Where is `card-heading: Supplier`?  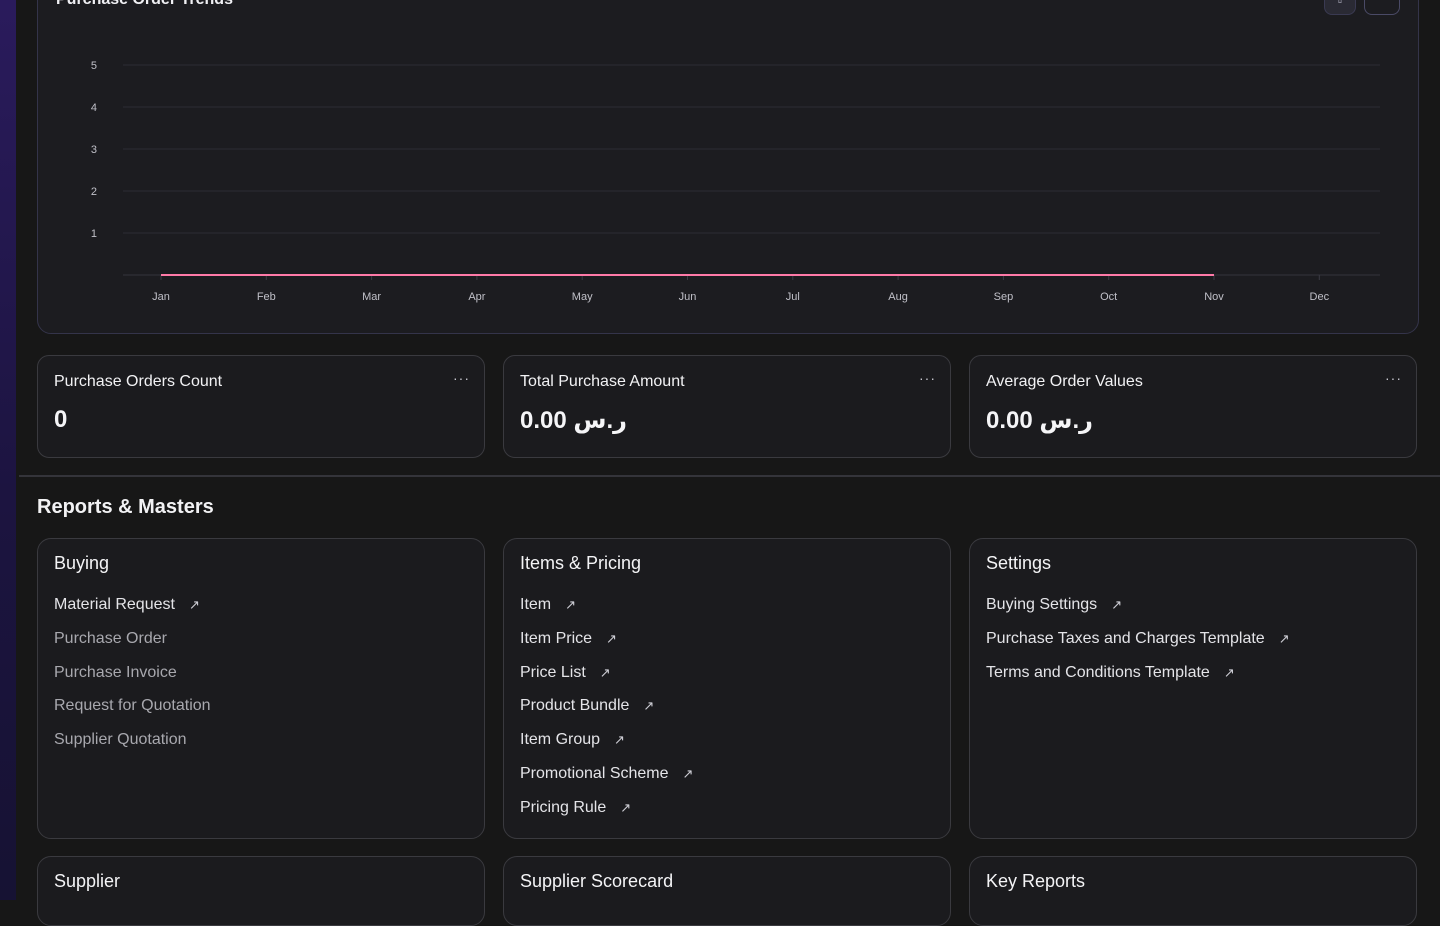
card-heading: Supplier is located at coordinates (87, 881).